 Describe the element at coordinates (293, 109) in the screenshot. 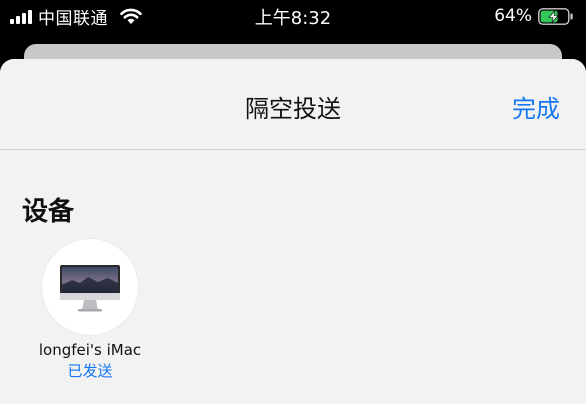

I see `sheet-title: 隔空投送` at that location.